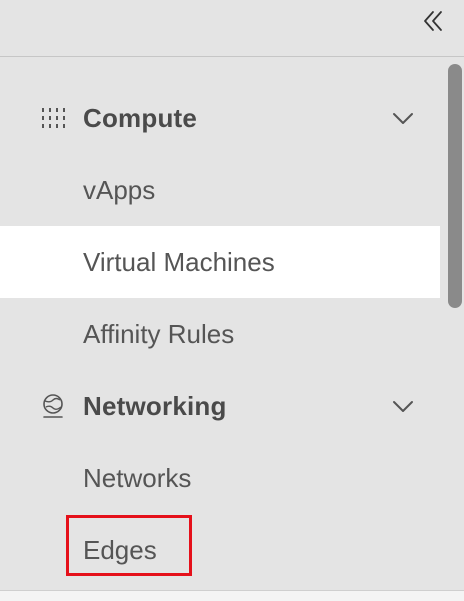 Image resolution: width=464 pixels, height=601 pixels. What do you see at coordinates (53, 406) in the screenshot?
I see `networking-globe-icon` at bounding box center [53, 406].